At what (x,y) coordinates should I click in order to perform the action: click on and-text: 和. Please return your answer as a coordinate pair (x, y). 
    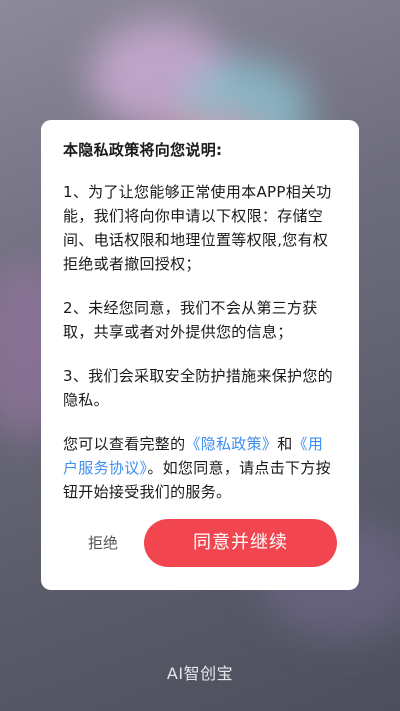
    Looking at the image, I should click on (285, 444).